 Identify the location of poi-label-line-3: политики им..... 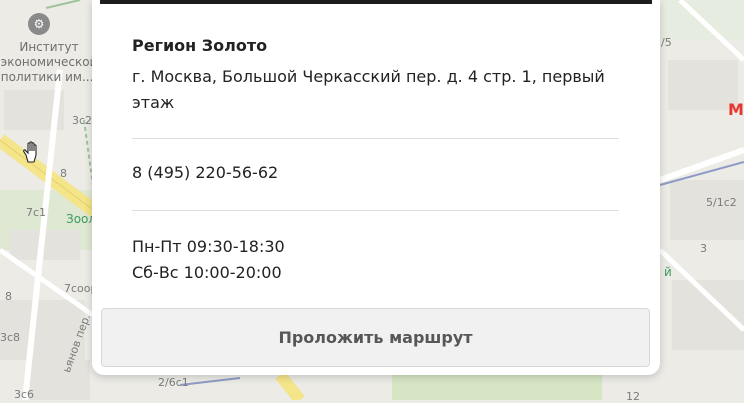
(49, 77).